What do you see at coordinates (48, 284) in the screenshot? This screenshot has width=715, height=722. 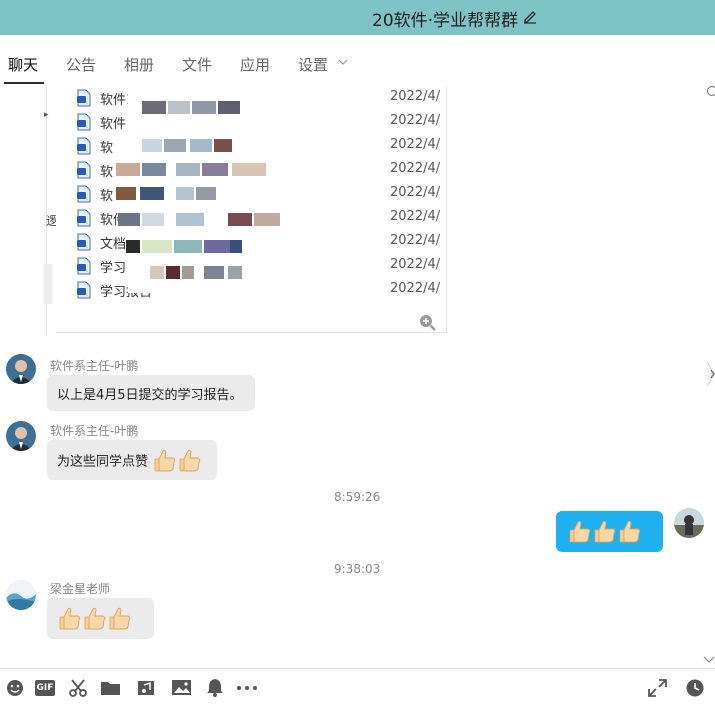 I see `panel-left-stub` at bounding box center [48, 284].